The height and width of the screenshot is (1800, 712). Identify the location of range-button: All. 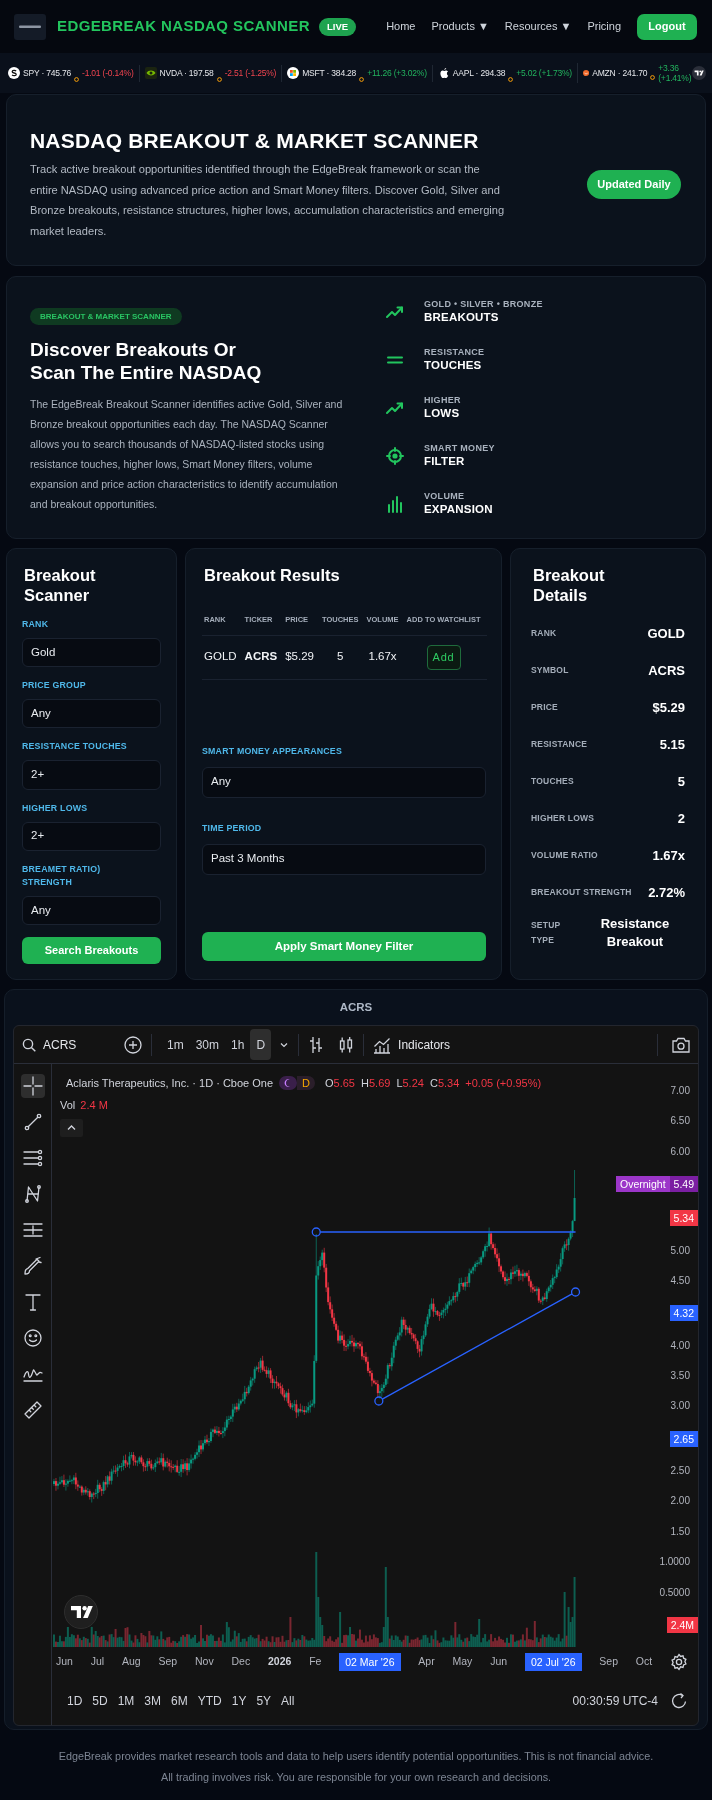
(288, 1701).